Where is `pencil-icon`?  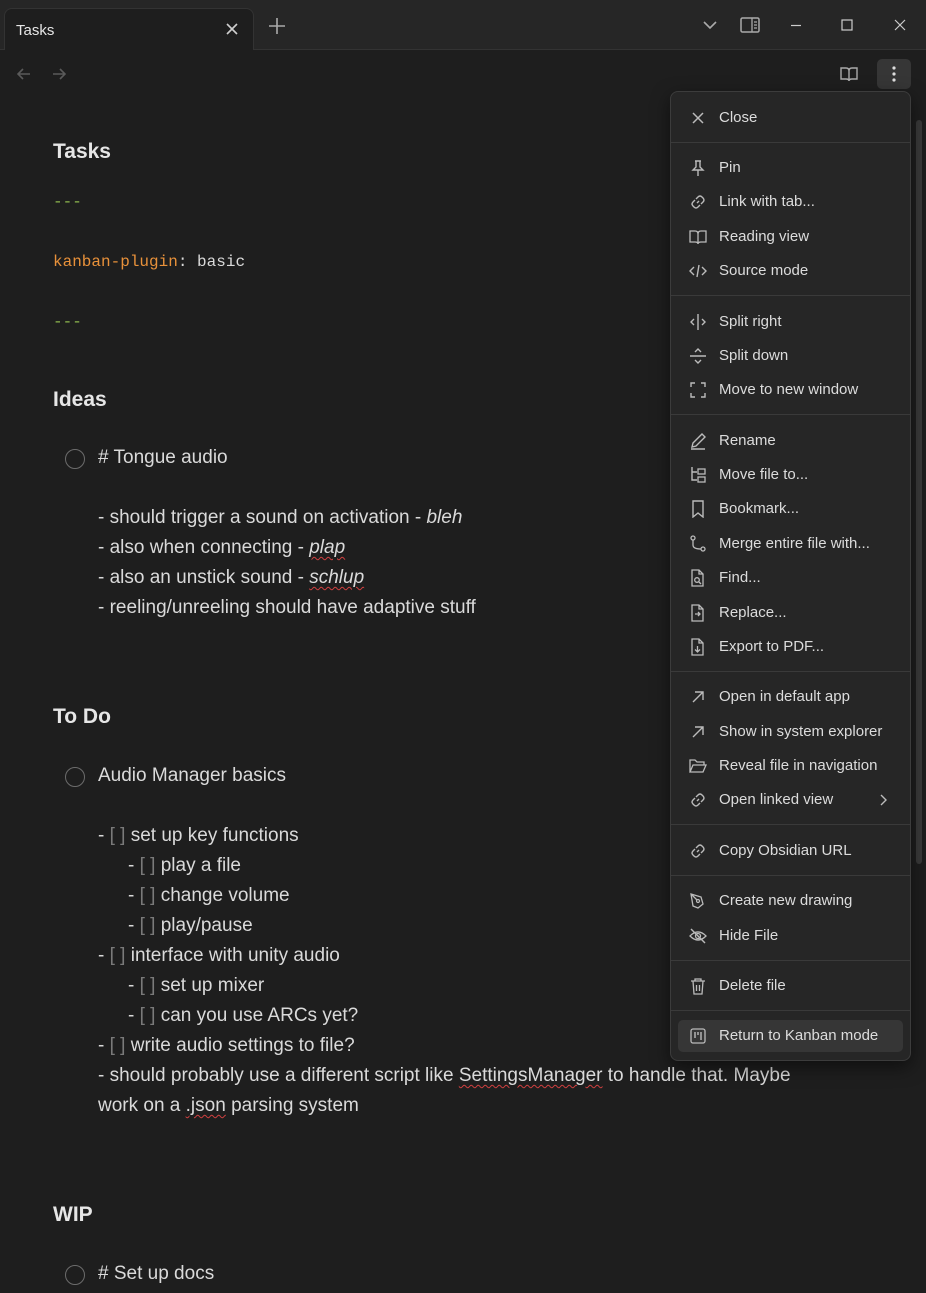 pencil-icon is located at coordinates (698, 441).